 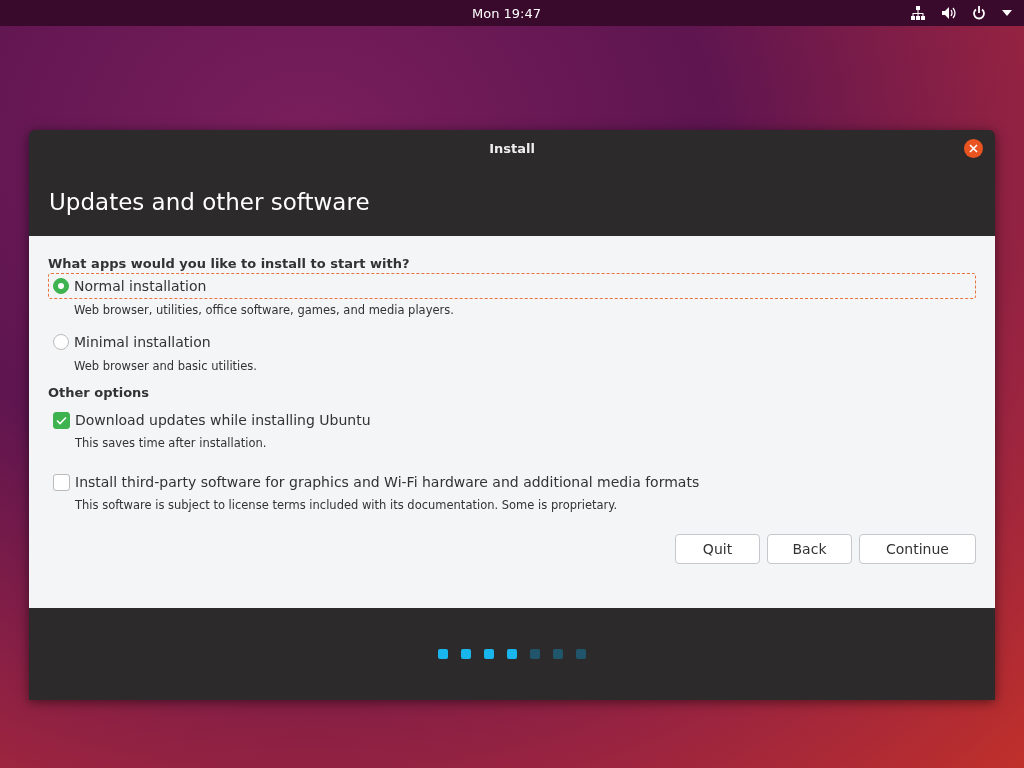 What do you see at coordinates (979, 13) in the screenshot?
I see `power-icon` at bounding box center [979, 13].